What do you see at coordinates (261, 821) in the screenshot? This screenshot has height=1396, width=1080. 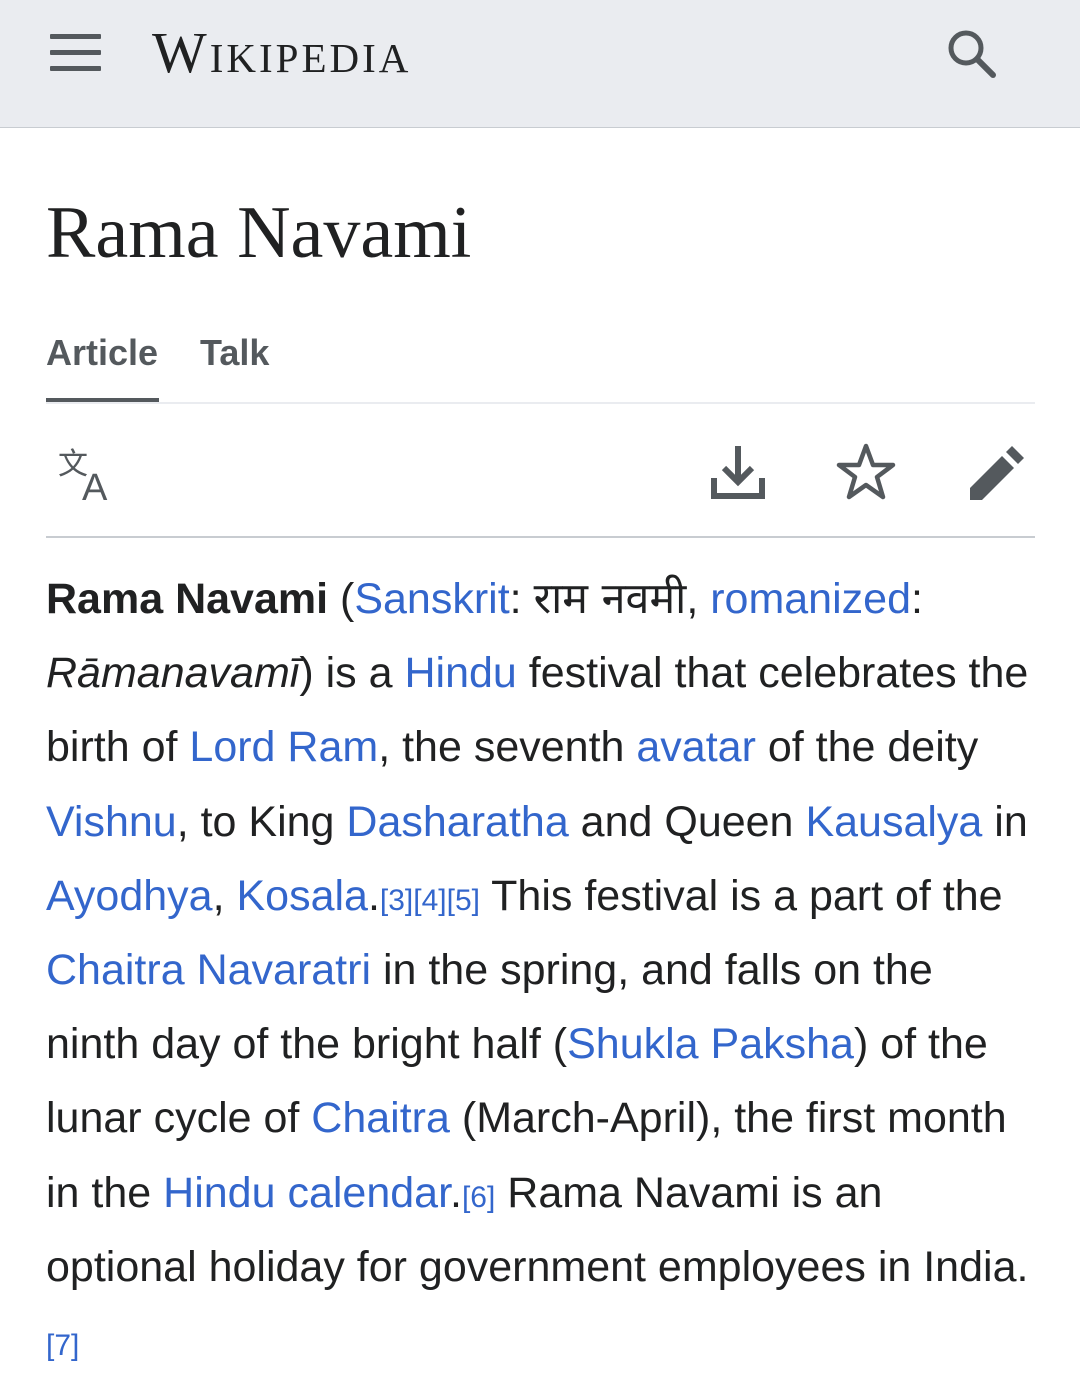 I see `text-run: , to King` at bounding box center [261, 821].